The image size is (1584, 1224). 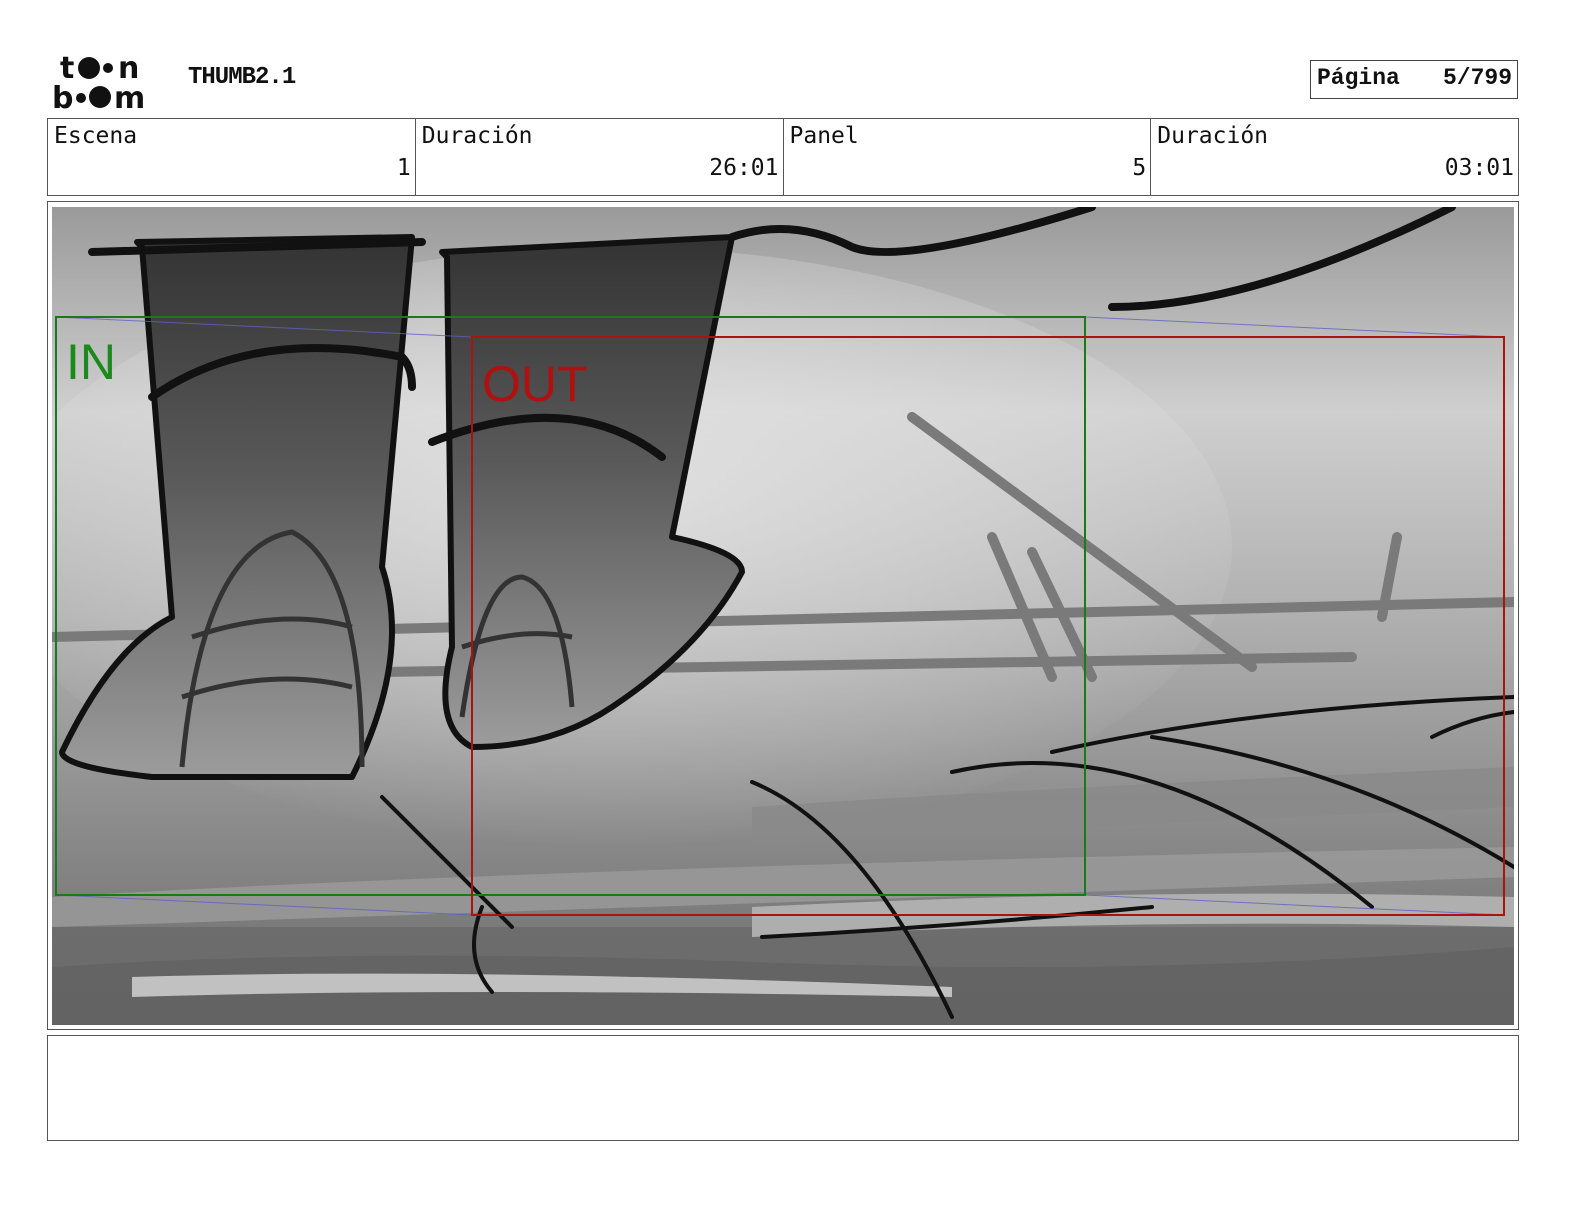 What do you see at coordinates (129, 96) in the screenshot?
I see `svg-text: m` at bounding box center [129, 96].